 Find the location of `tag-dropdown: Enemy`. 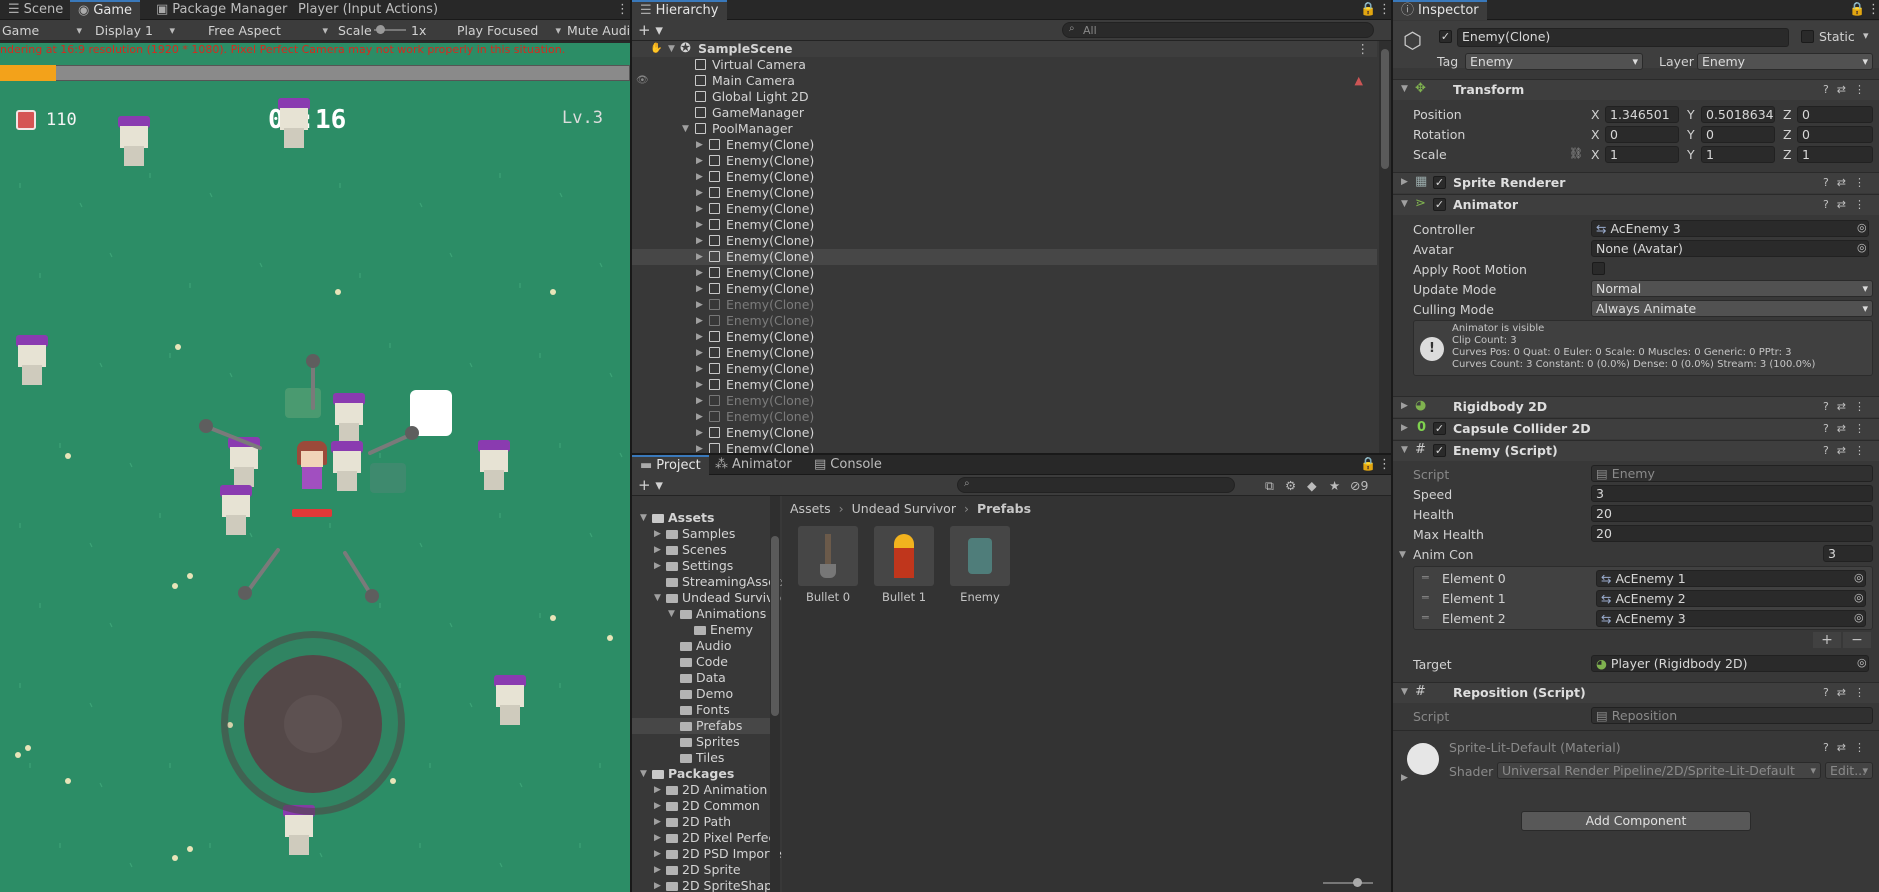

tag-dropdown: Enemy is located at coordinates (1554, 61).